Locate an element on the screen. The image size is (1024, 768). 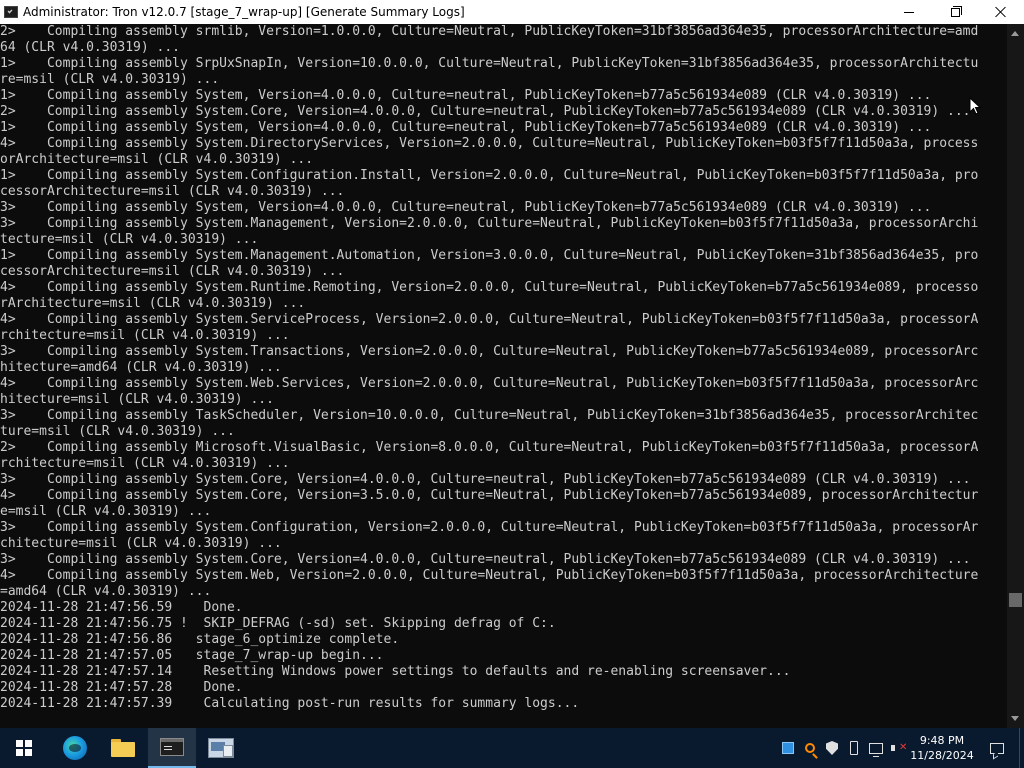
tray-network is located at coordinates (876, 748).